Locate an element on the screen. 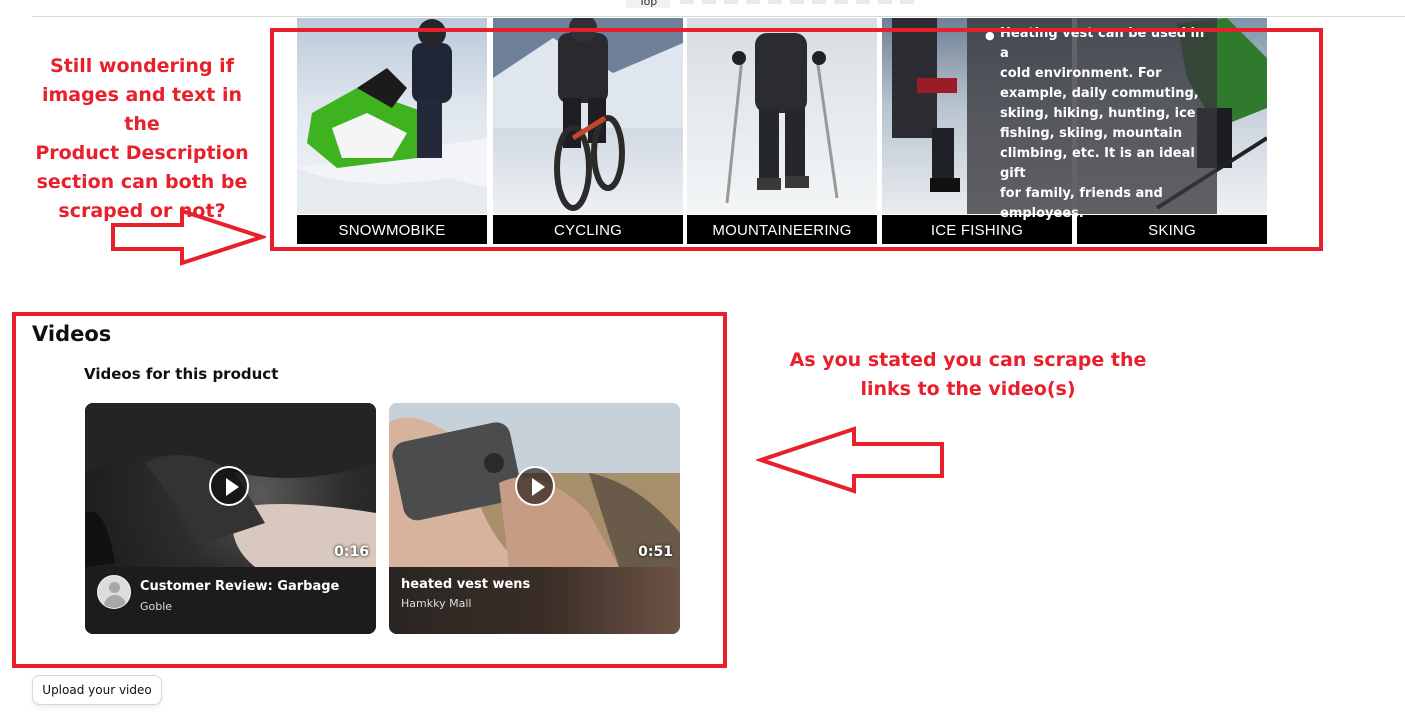  video-info: Customer Review: Garbage Goble is located at coordinates (230, 600).